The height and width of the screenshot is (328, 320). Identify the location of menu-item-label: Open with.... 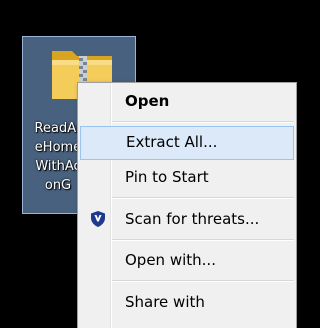
(170, 260).